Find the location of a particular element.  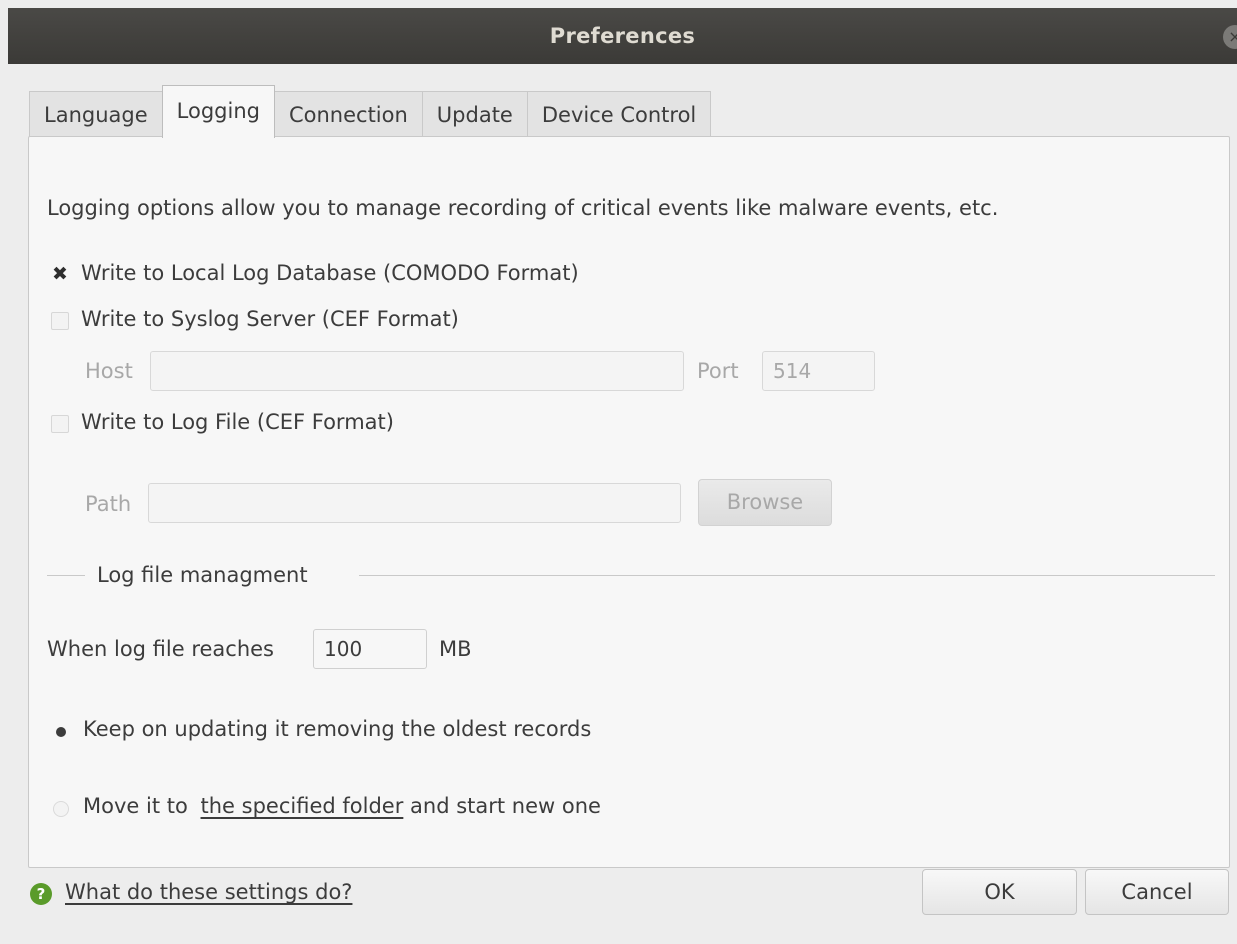

title-bar: Preferences × is located at coordinates (622, 36).